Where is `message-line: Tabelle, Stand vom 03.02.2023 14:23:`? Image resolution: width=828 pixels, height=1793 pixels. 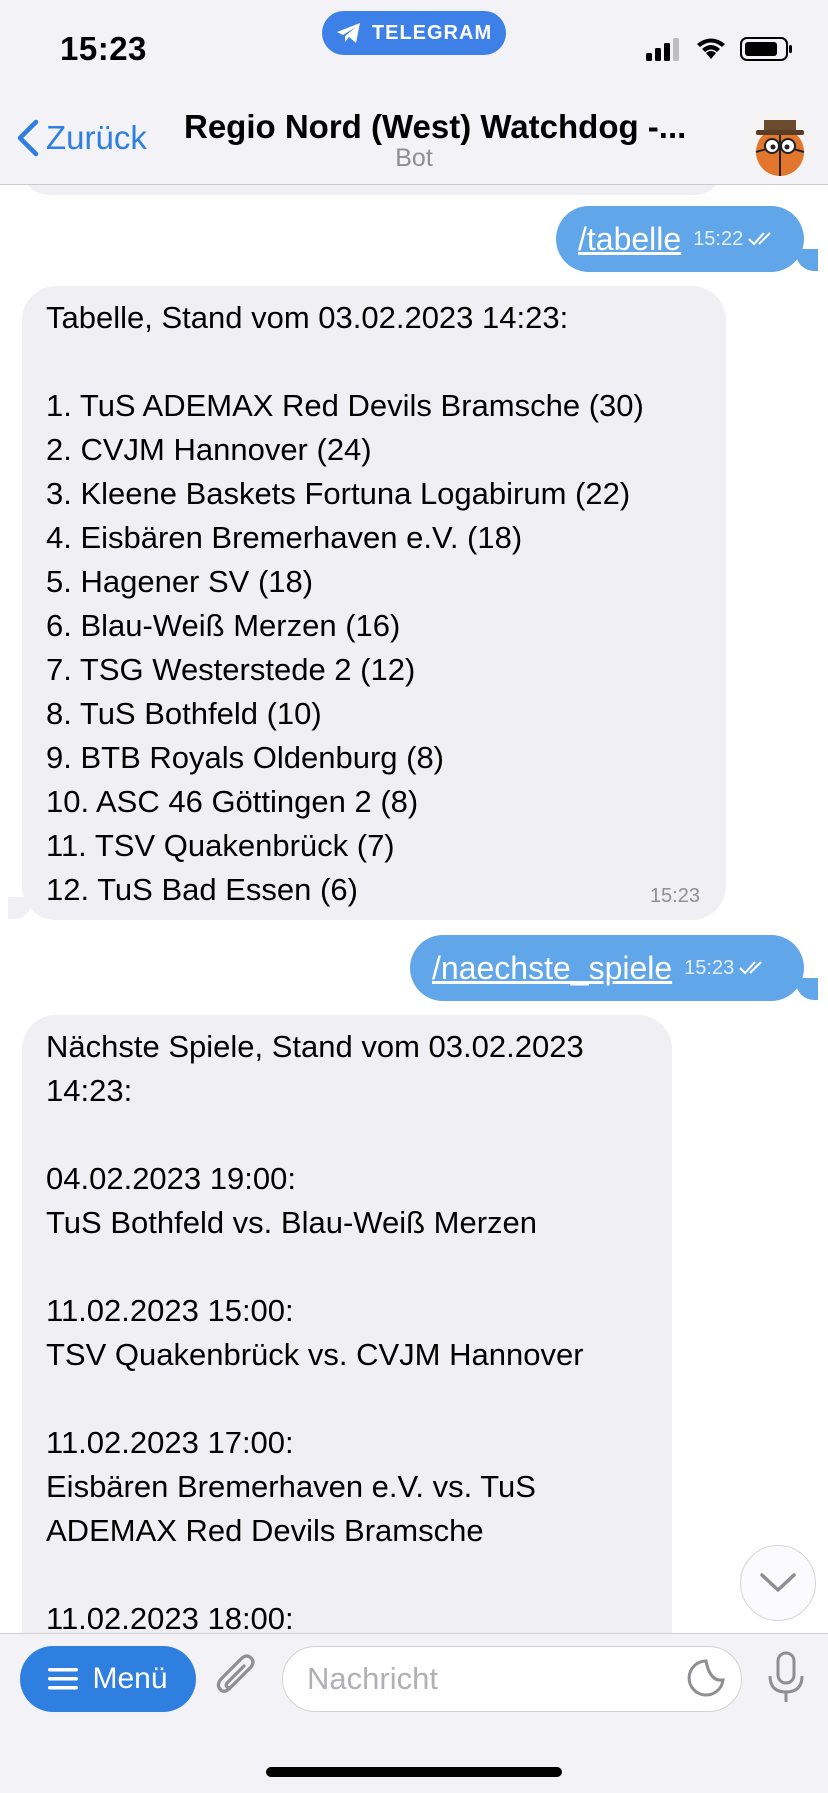
message-line: Tabelle, Stand vom 03.02.2023 14:23: is located at coordinates (307, 317).